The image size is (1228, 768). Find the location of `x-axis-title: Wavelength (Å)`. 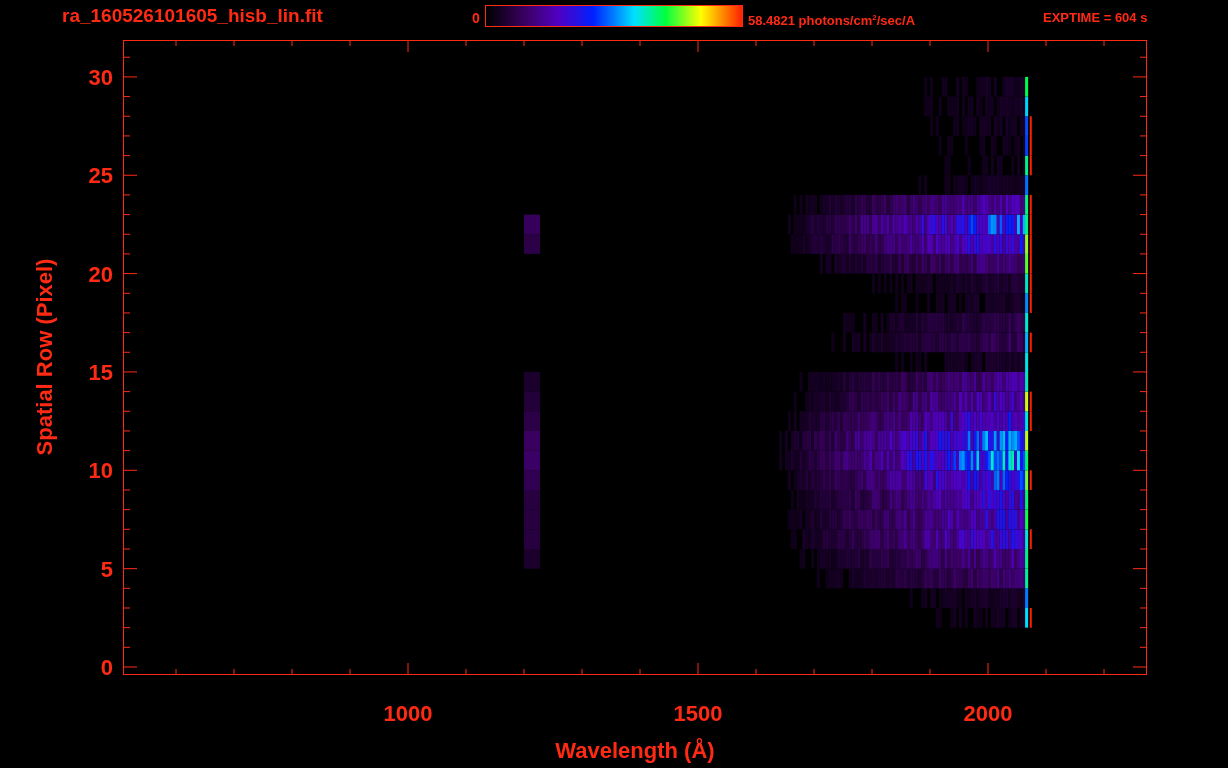

x-axis-title: Wavelength (Å) is located at coordinates (635, 750).